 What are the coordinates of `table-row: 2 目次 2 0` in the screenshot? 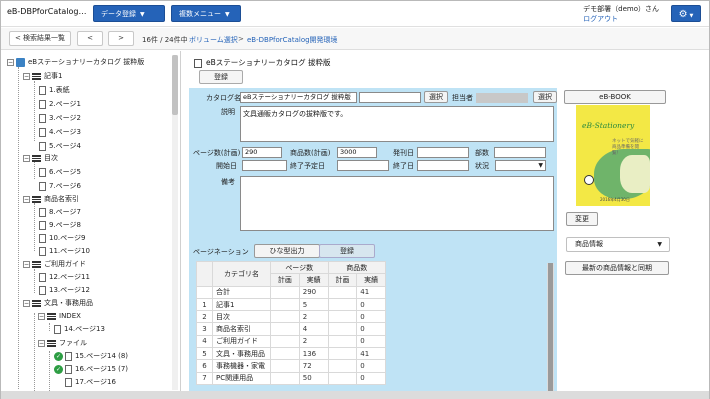 It's located at (291, 317).